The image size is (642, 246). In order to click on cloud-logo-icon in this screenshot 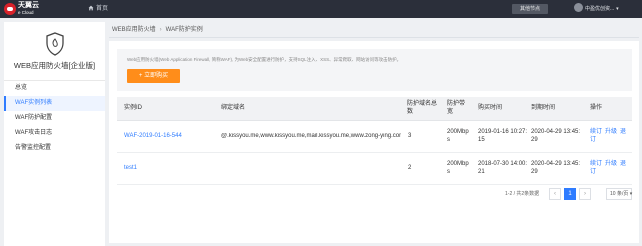, I will do `click(10, 9)`.